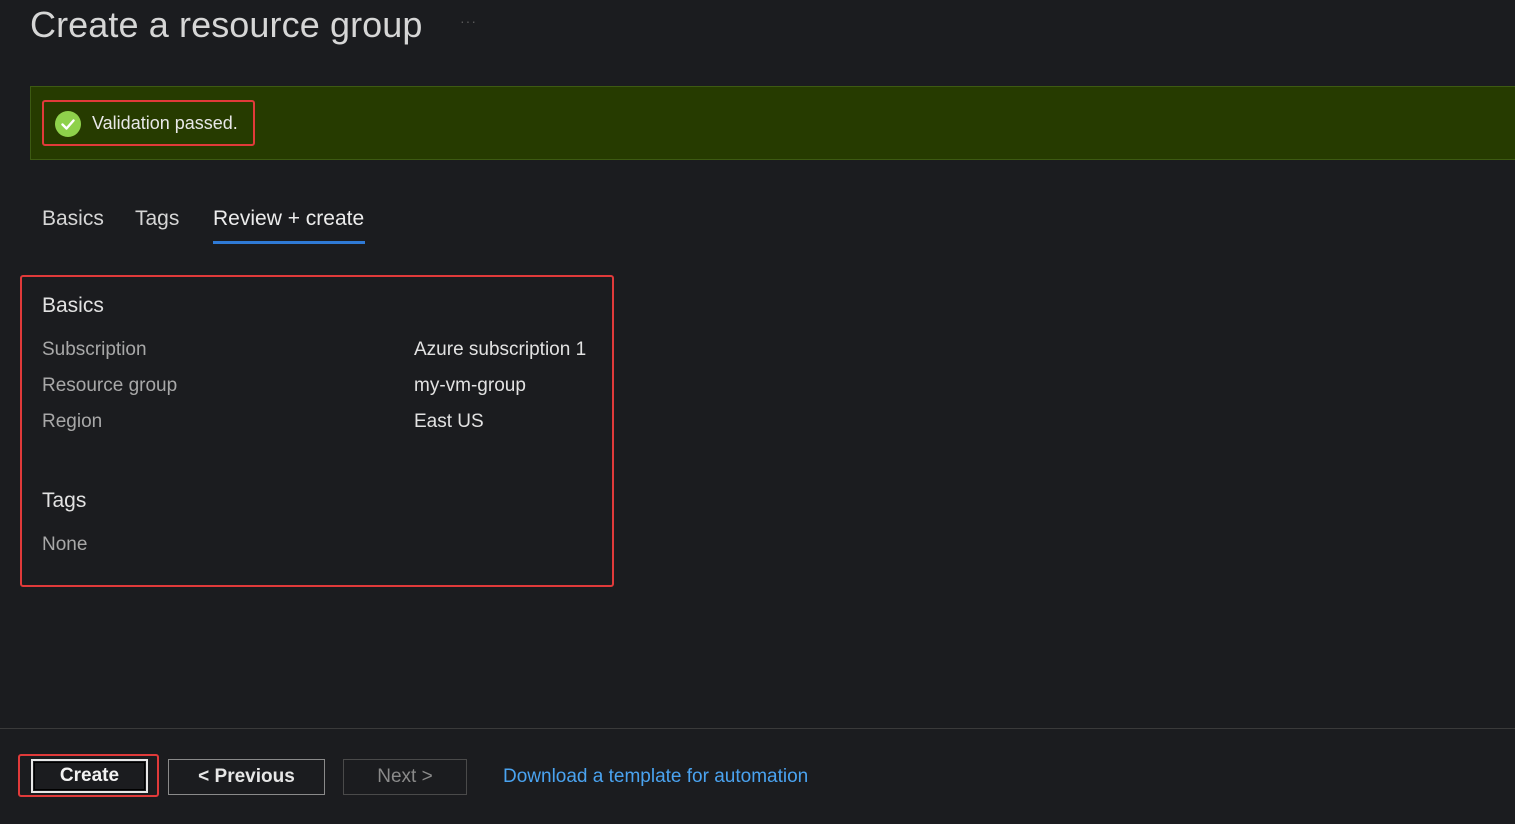  Describe the element at coordinates (68, 124) in the screenshot. I see `check-circle-icon` at that location.